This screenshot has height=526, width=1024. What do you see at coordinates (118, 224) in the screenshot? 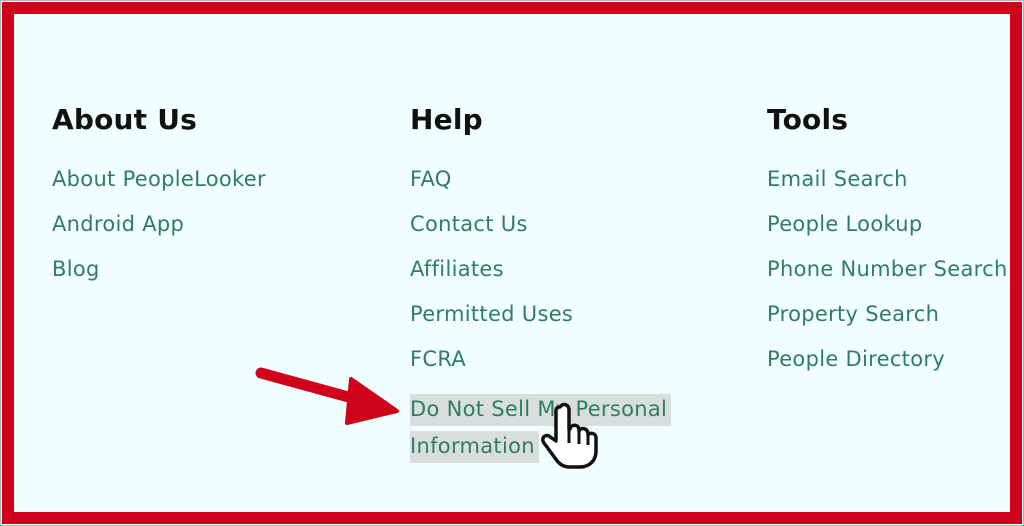
I see `android-app-link: Android App` at bounding box center [118, 224].